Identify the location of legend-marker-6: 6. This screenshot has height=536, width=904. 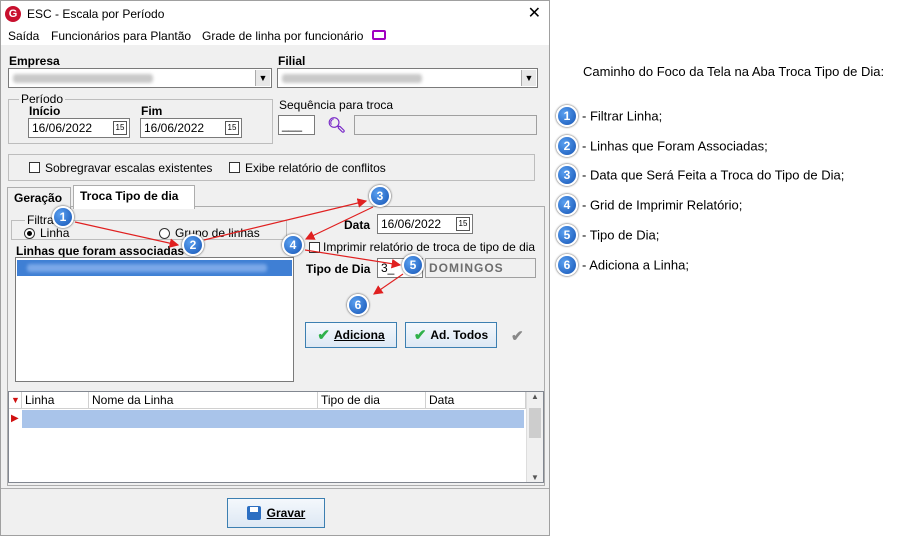
(567, 265).